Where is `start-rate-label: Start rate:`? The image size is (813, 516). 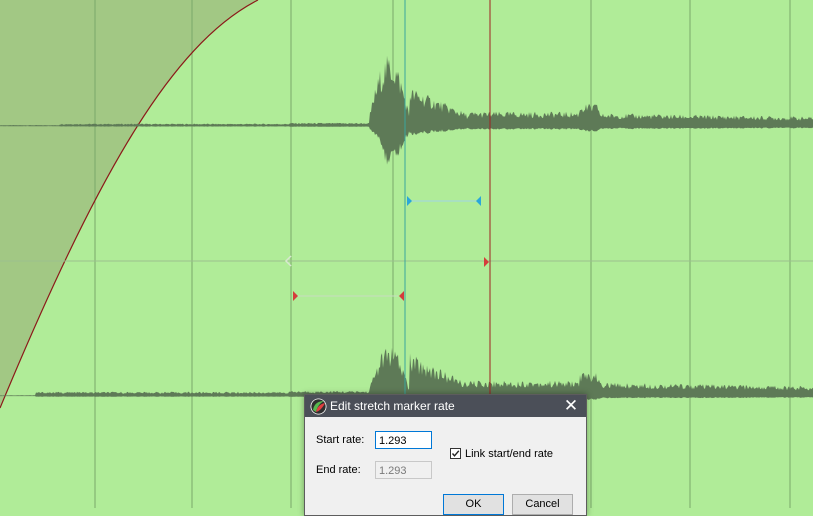
start-rate-label: Start rate: is located at coordinates (340, 440).